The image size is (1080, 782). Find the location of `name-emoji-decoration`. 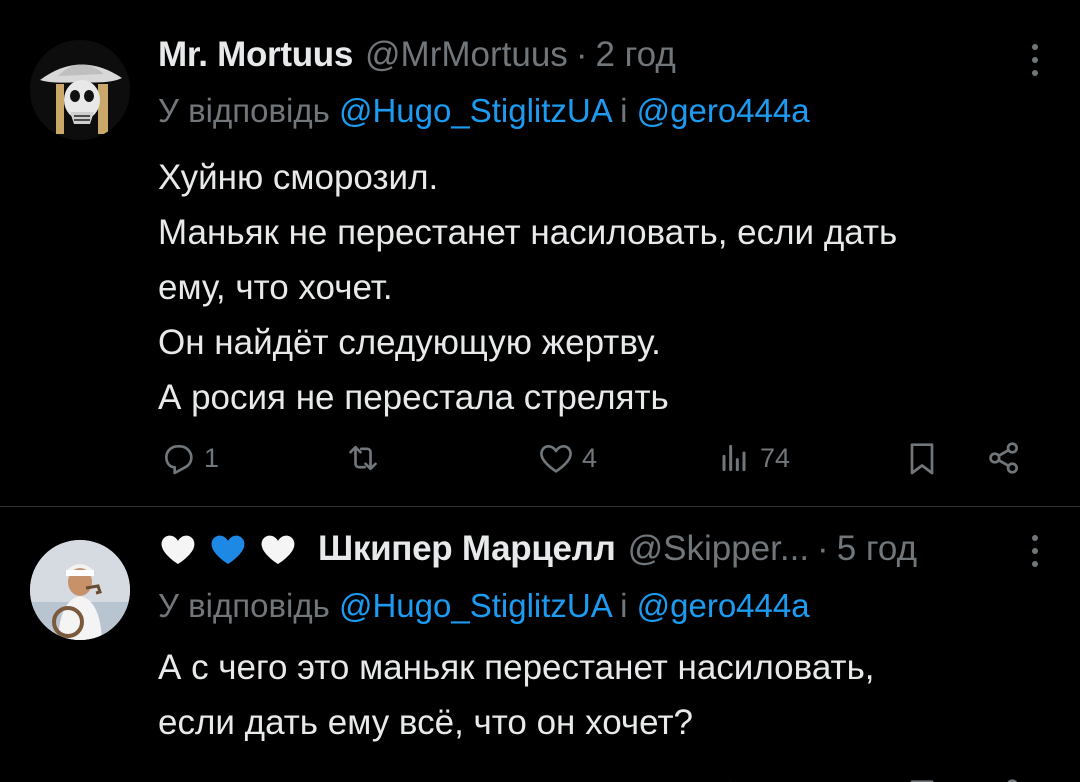

name-emoji-decoration is located at coordinates (233, 549).